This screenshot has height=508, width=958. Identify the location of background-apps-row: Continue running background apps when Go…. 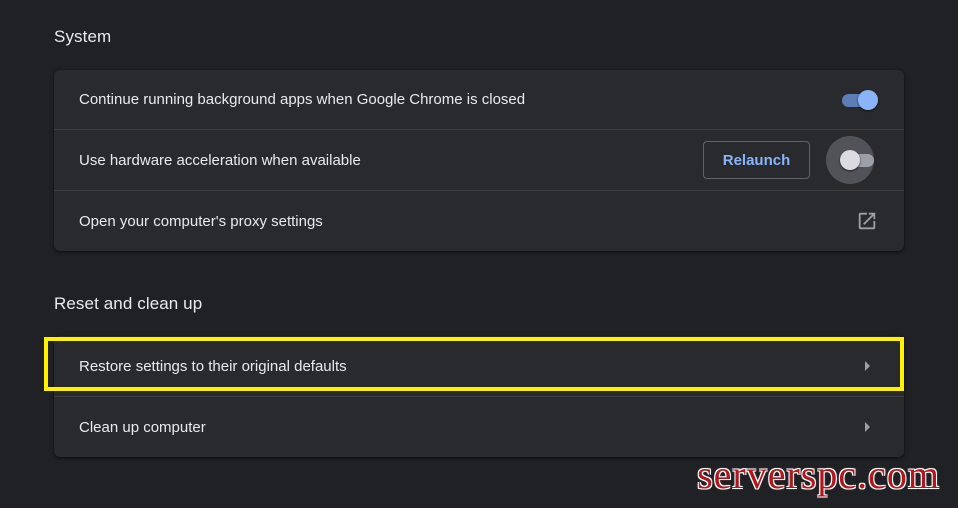
(479, 99).